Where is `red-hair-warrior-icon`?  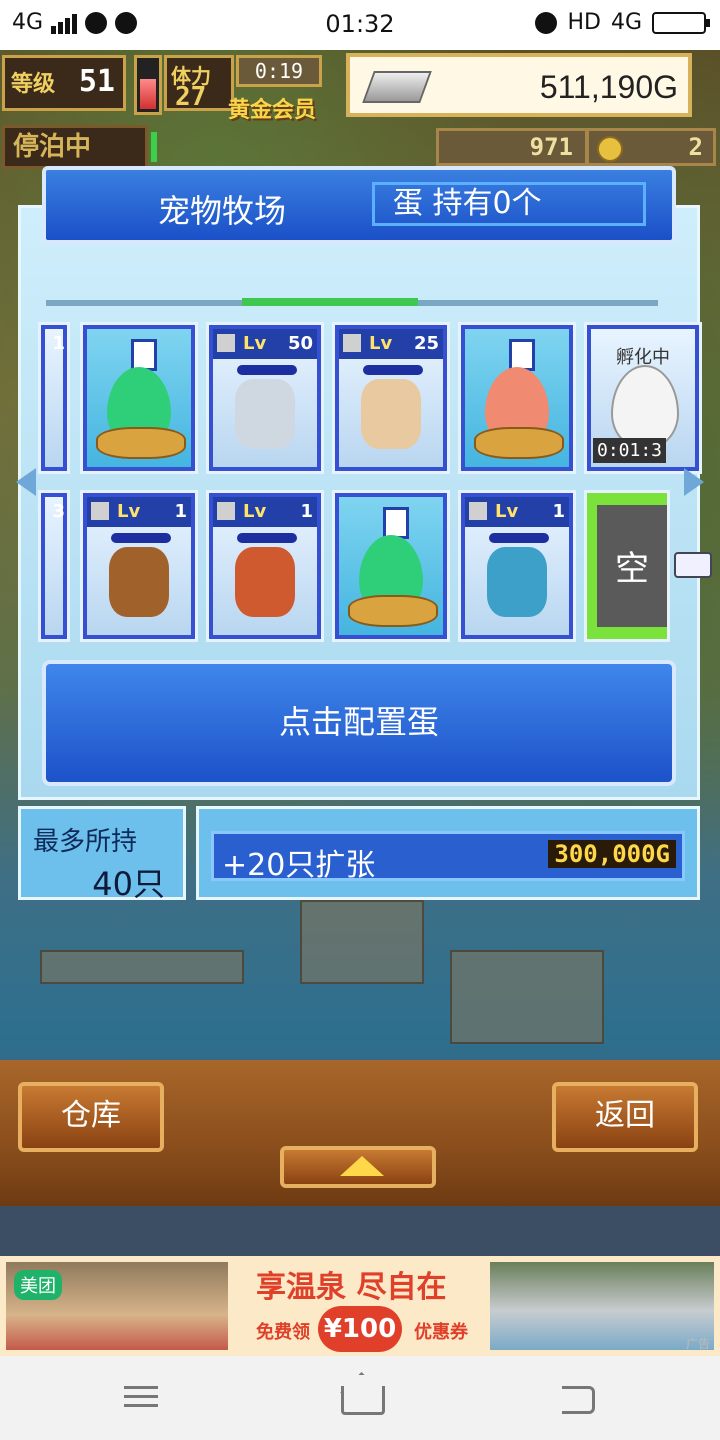
red-hair-warrior-icon is located at coordinates (265, 582).